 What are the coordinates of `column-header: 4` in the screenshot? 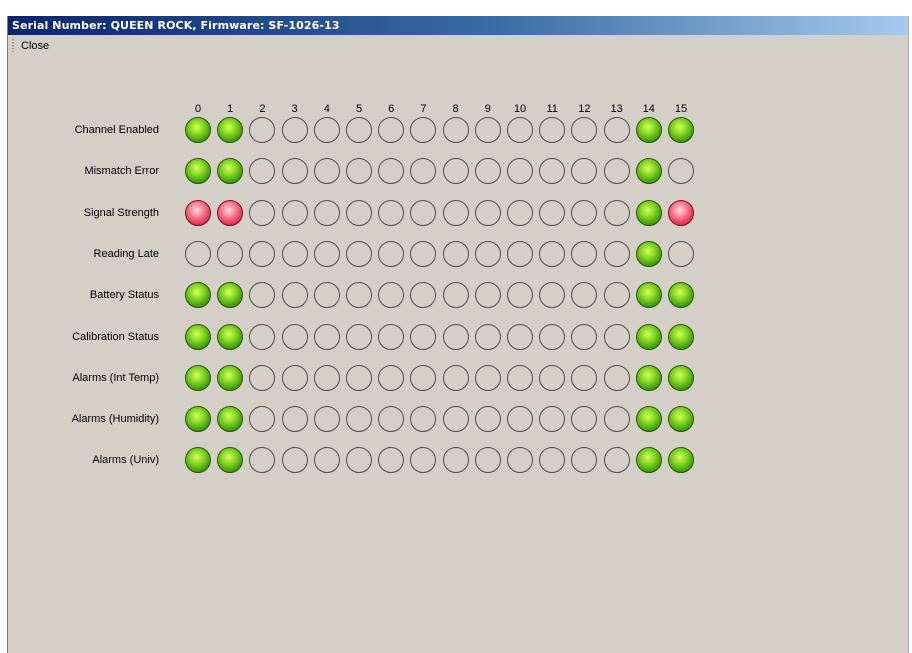 It's located at (326, 109).